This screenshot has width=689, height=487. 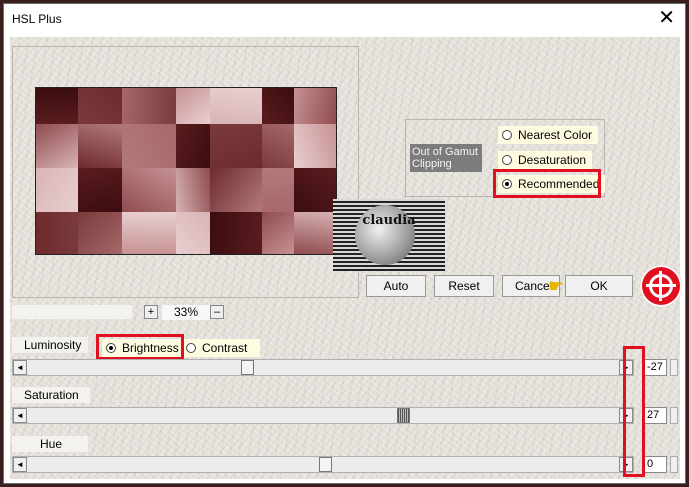 What do you see at coordinates (599, 286) in the screenshot?
I see `ok-button: OK` at bounding box center [599, 286].